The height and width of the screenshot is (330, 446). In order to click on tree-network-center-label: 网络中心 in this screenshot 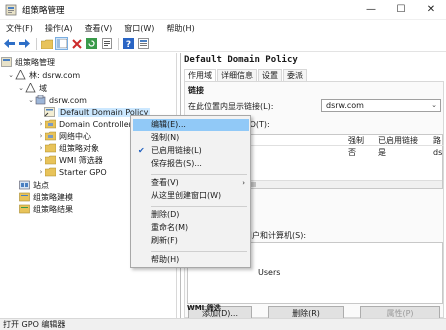, I will do `click(75, 136)`.